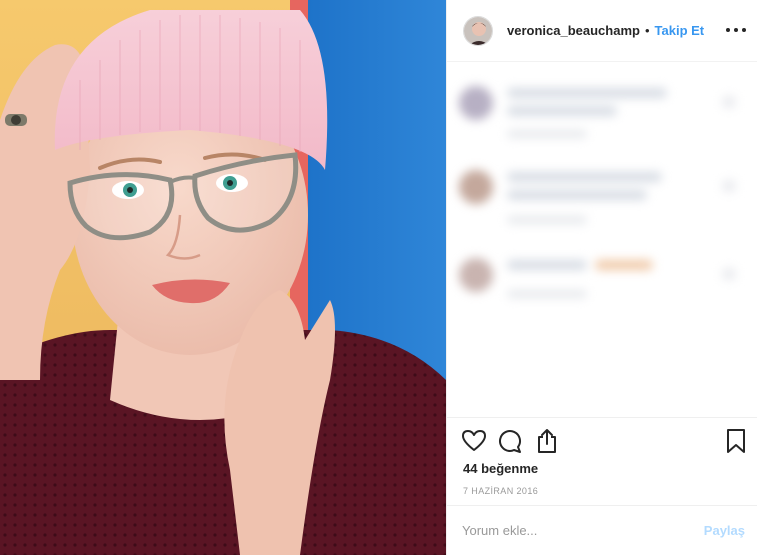 The height and width of the screenshot is (555, 757). I want to click on follow-button: Takip Et, so click(680, 30).